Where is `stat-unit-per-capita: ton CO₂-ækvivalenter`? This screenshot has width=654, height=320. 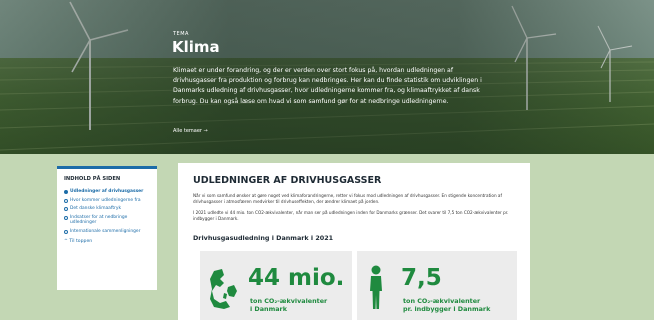 stat-unit-per-capita: ton CO₂-ækvivalenter is located at coordinates (442, 301).